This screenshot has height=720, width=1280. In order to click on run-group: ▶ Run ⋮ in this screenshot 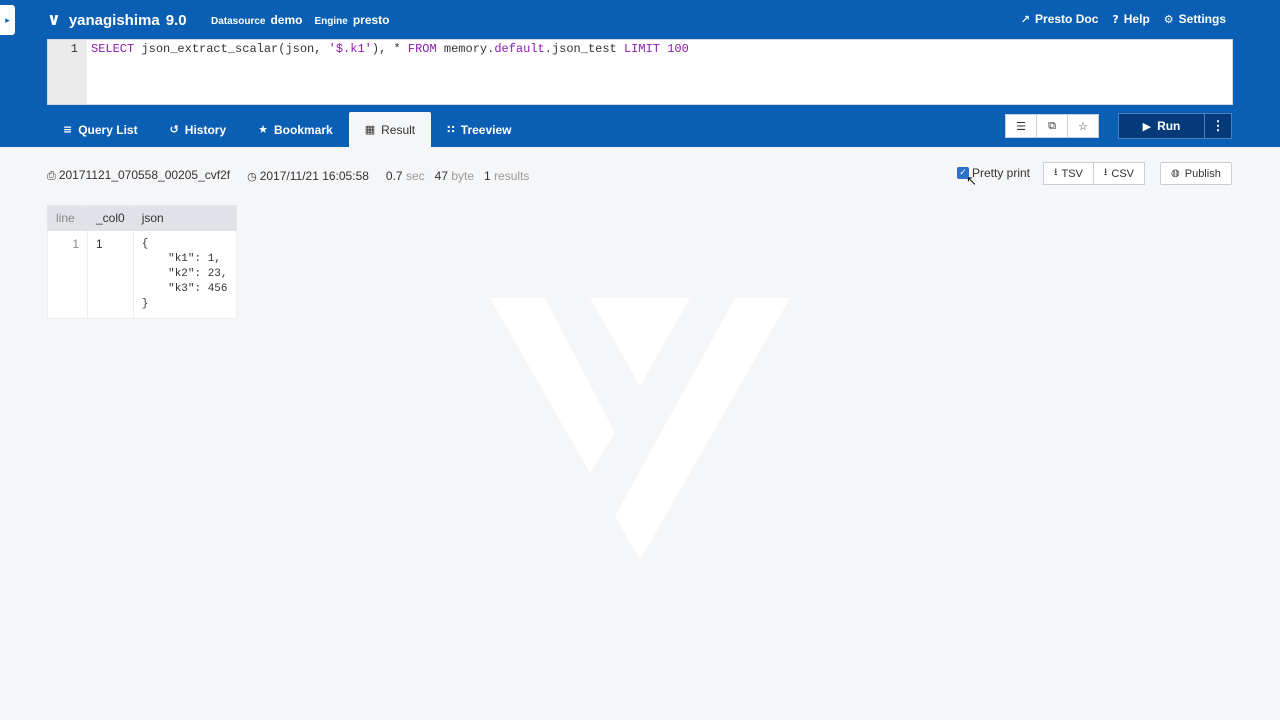, I will do `click(1175, 126)`.